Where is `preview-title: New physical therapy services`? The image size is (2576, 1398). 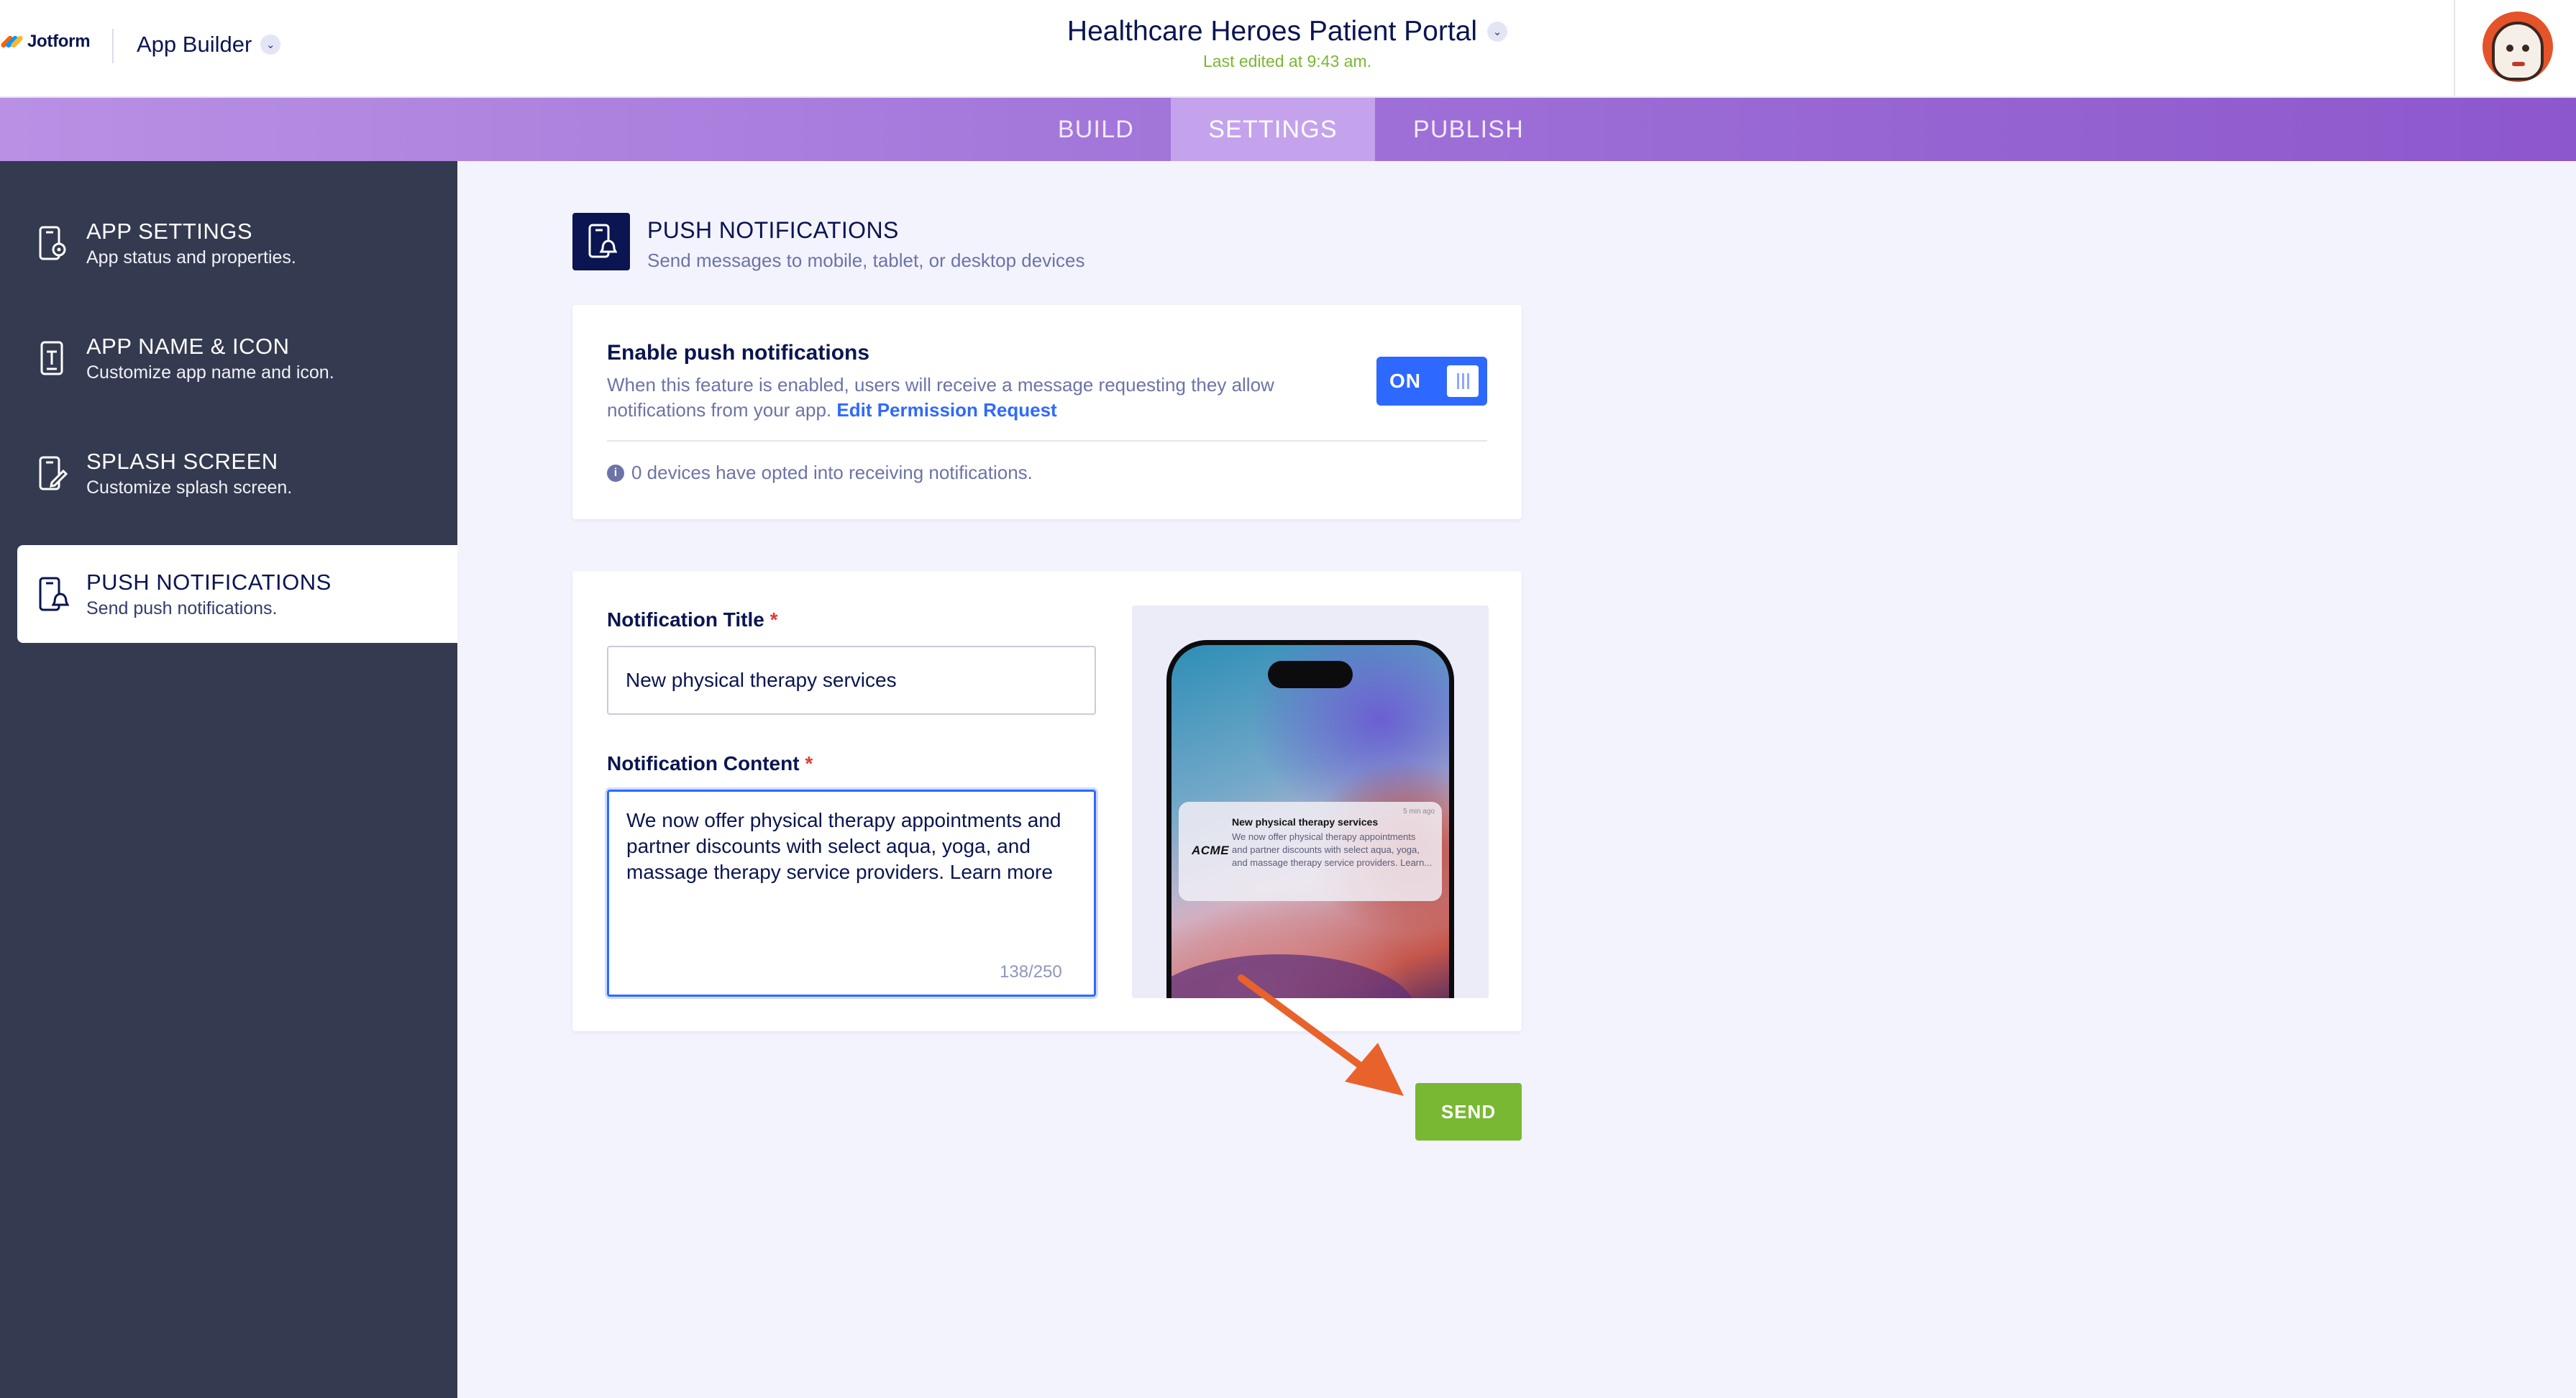
preview-title: New physical therapy services is located at coordinates (1305, 822).